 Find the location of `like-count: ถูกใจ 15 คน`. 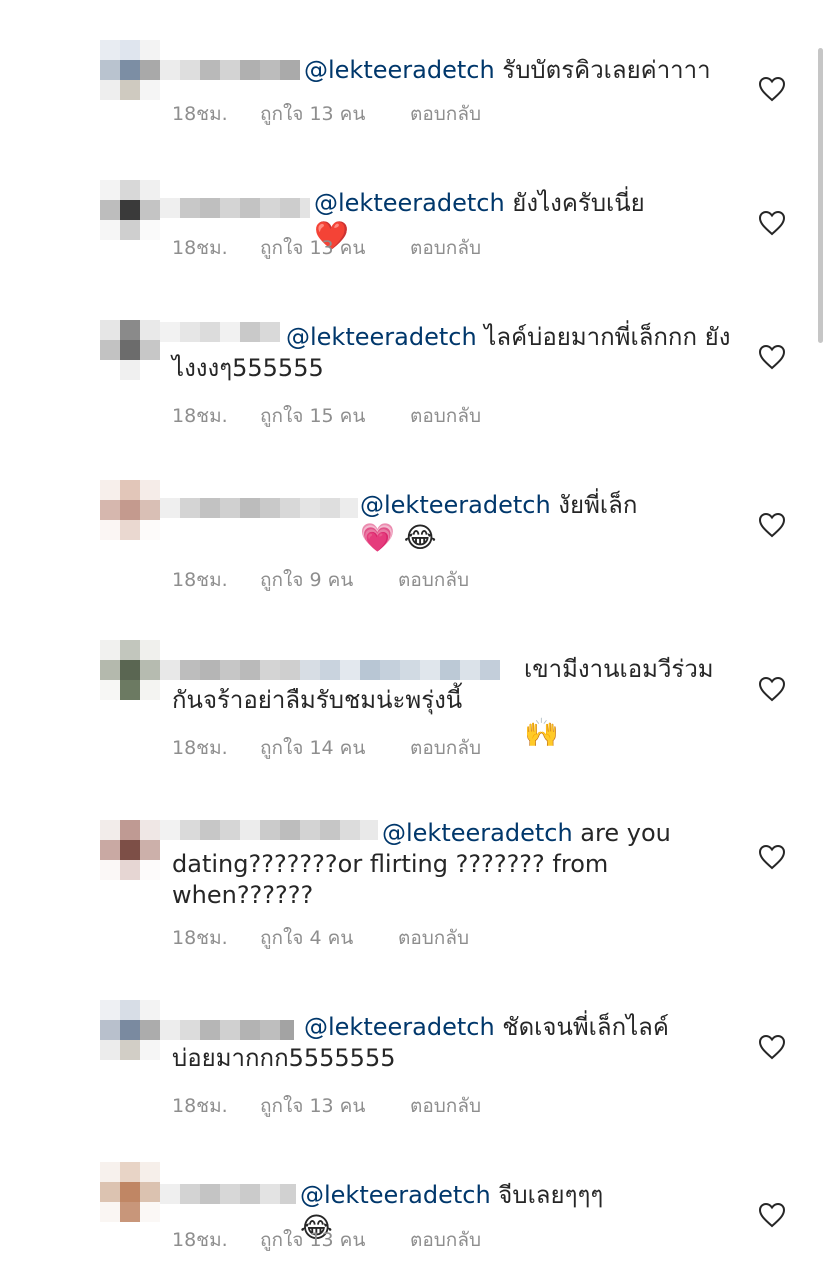

like-count: ถูกใจ 15 คน is located at coordinates (335, 416).